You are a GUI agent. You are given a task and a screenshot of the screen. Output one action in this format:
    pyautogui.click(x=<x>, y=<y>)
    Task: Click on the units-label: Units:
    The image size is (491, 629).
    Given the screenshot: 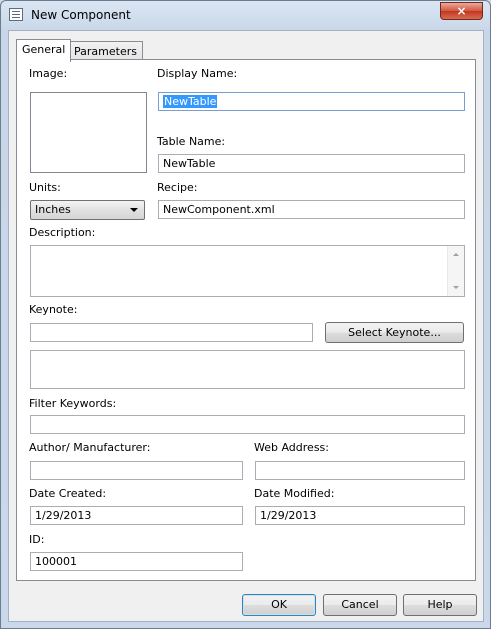 What is the action you would take?
    pyautogui.click(x=45, y=187)
    